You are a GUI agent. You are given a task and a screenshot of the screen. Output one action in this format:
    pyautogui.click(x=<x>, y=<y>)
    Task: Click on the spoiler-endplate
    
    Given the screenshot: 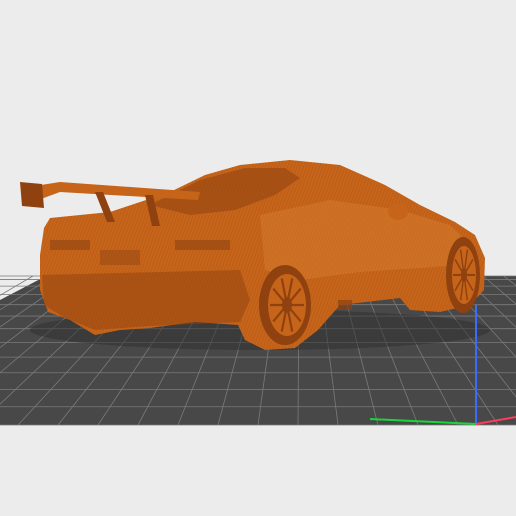 What is the action you would take?
    pyautogui.click(x=32, y=195)
    